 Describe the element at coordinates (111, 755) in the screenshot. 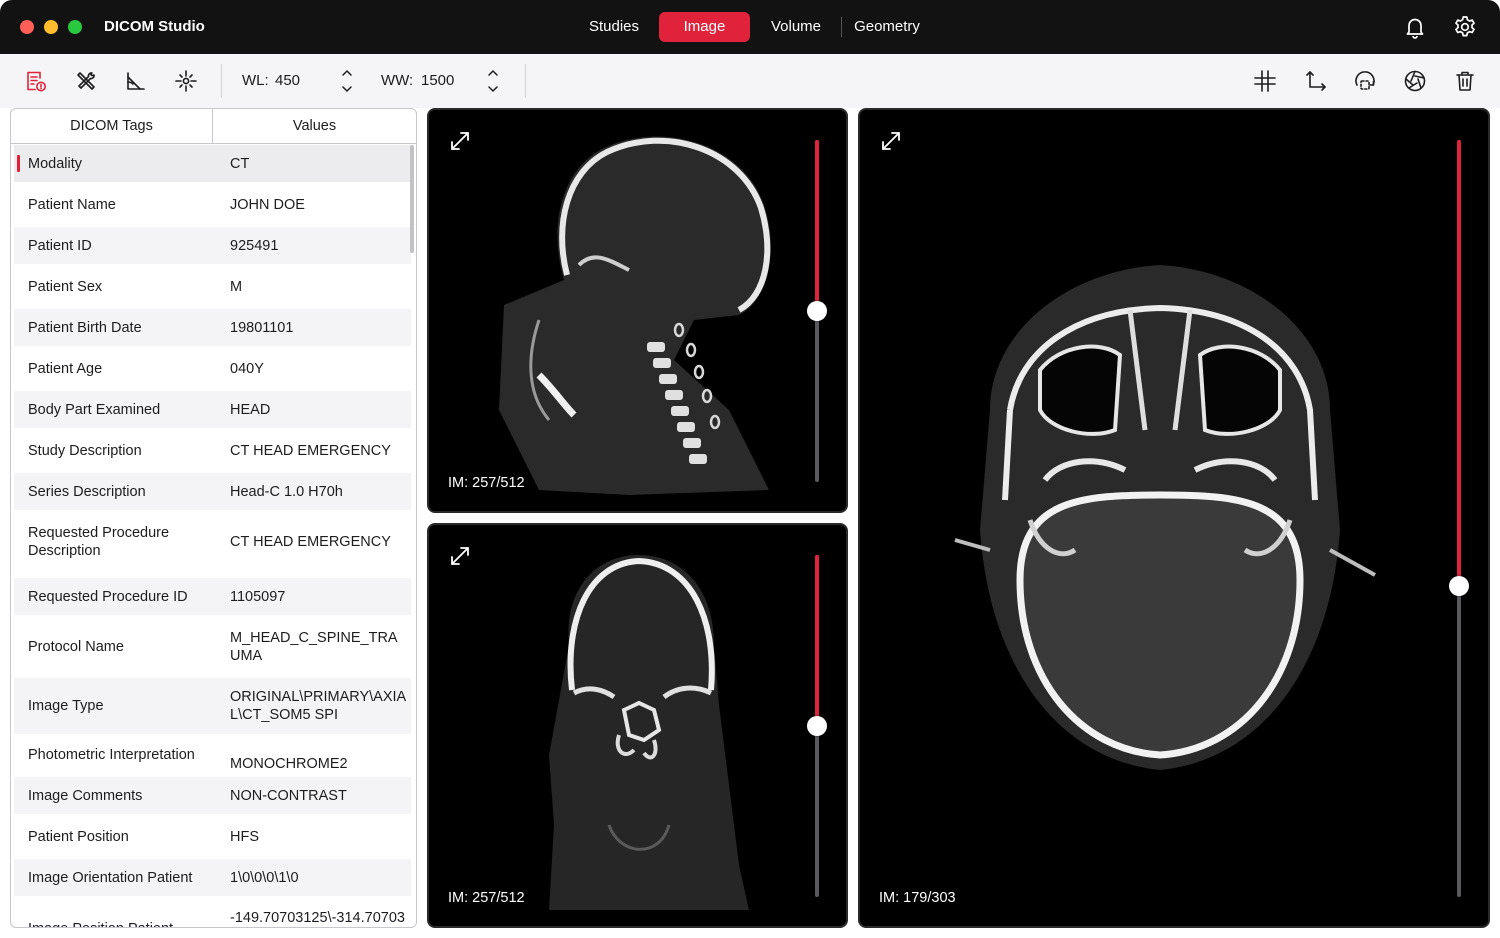

I see `tag-name: Photometric Interpretation` at that location.